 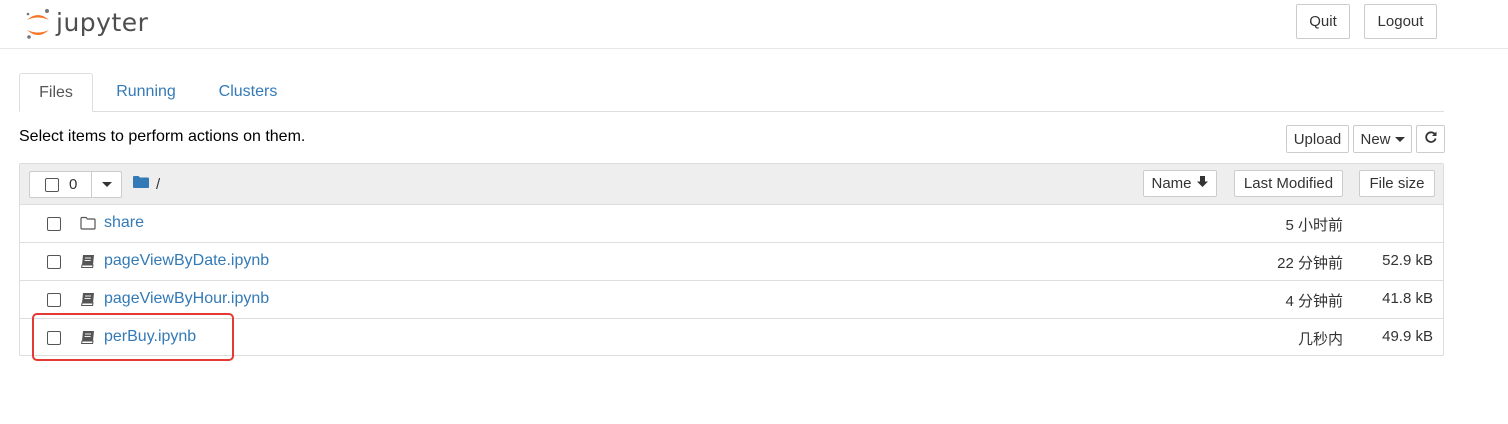 I want to click on file-list-header: 0 / Name Last Modified File size, so click(x=731, y=184).